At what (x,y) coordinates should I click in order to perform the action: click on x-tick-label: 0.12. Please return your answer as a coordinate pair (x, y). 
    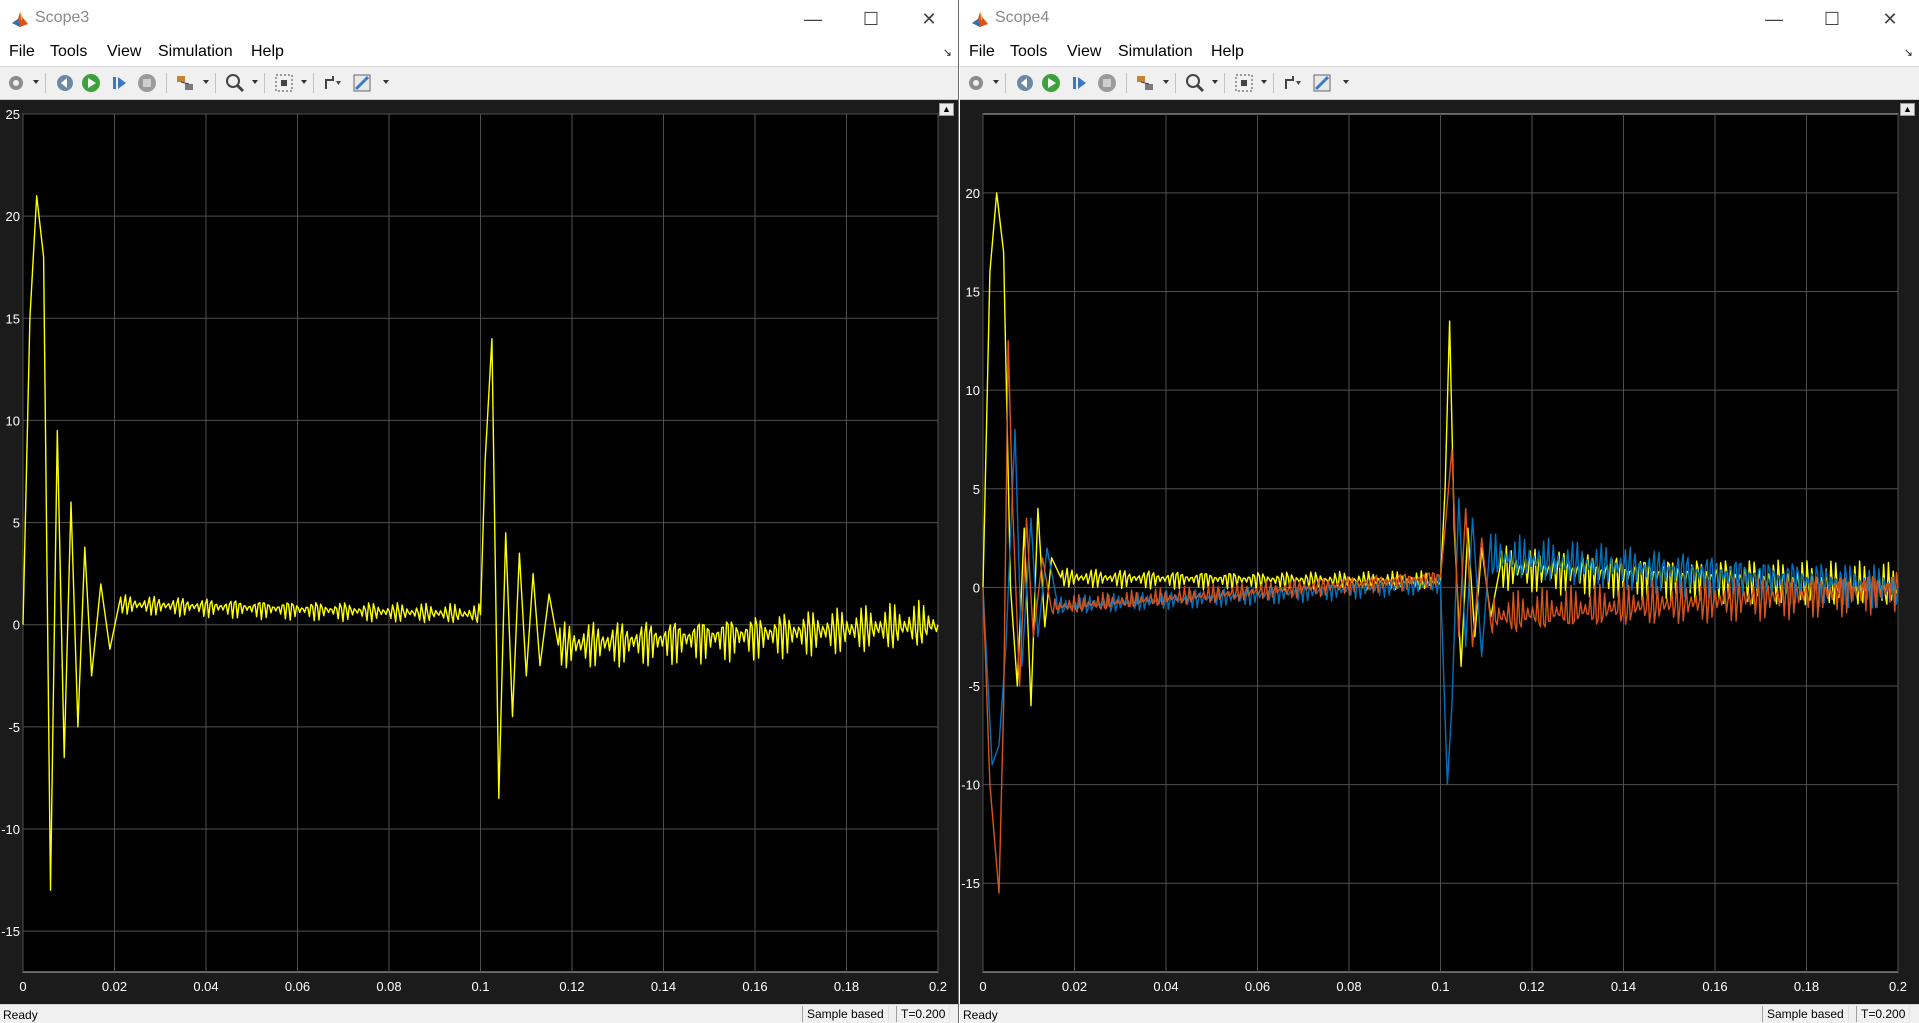
    Looking at the image, I should click on (1531, 986).